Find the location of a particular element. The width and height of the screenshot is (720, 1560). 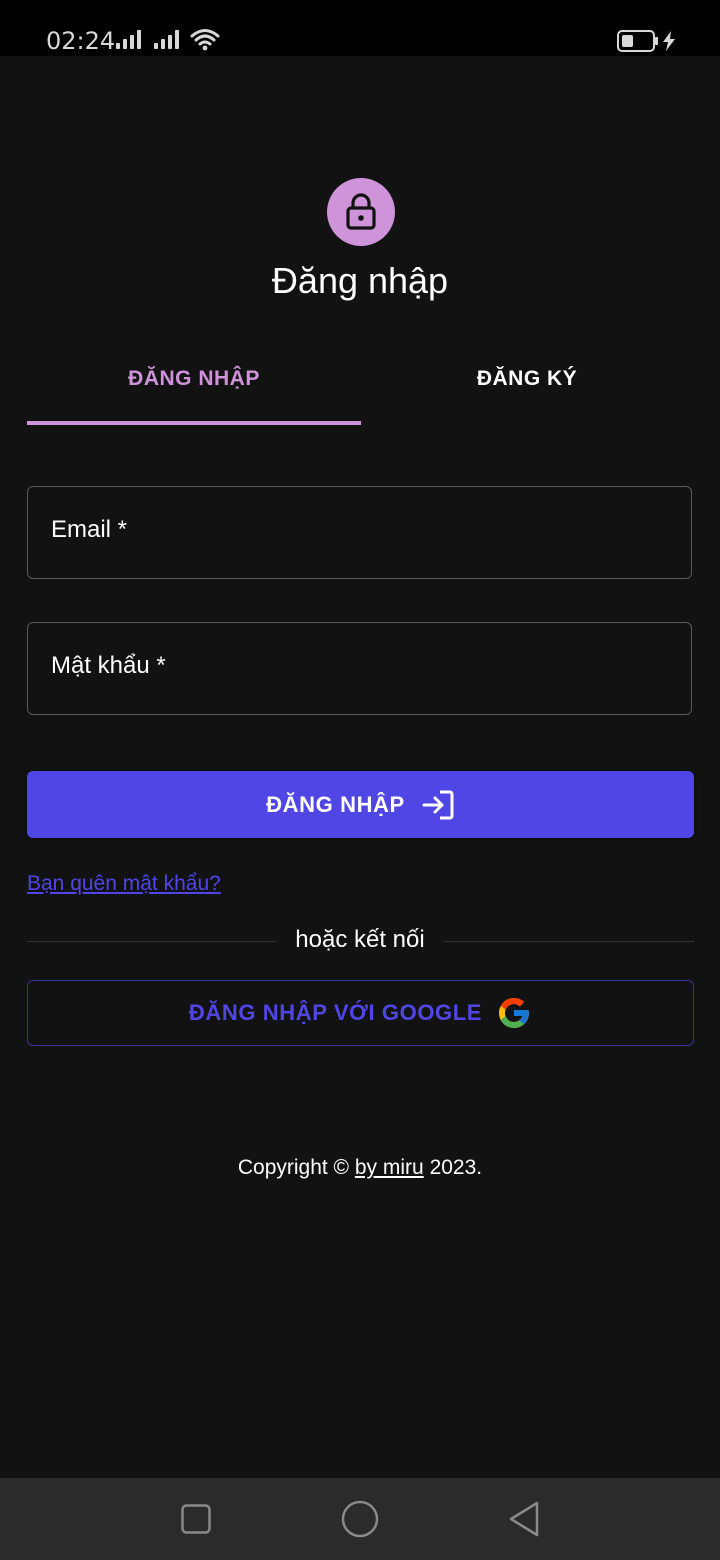

status-bar: 02:24 is located at coordinates (360, 28).